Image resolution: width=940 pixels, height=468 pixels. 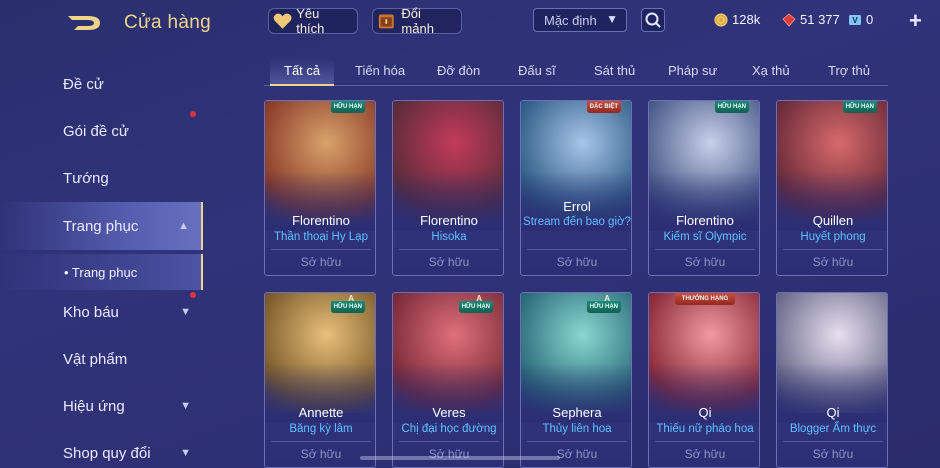 I want to click on gem-currency: 51 377, so click(x=811, y=19).